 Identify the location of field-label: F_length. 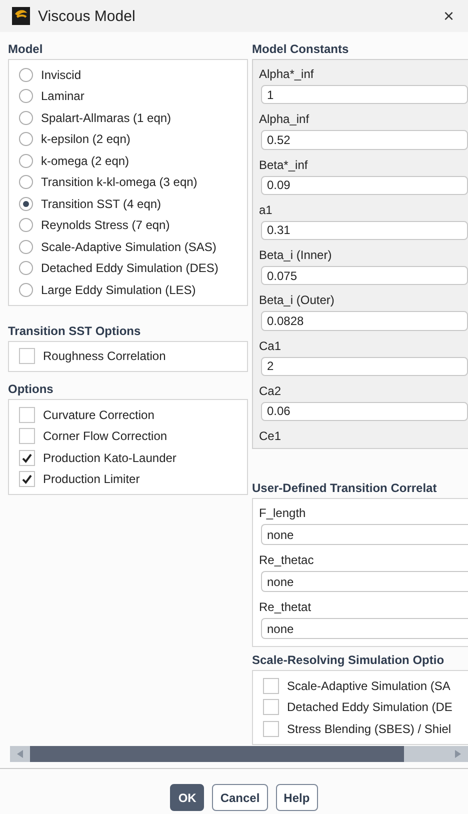
(283, 513).